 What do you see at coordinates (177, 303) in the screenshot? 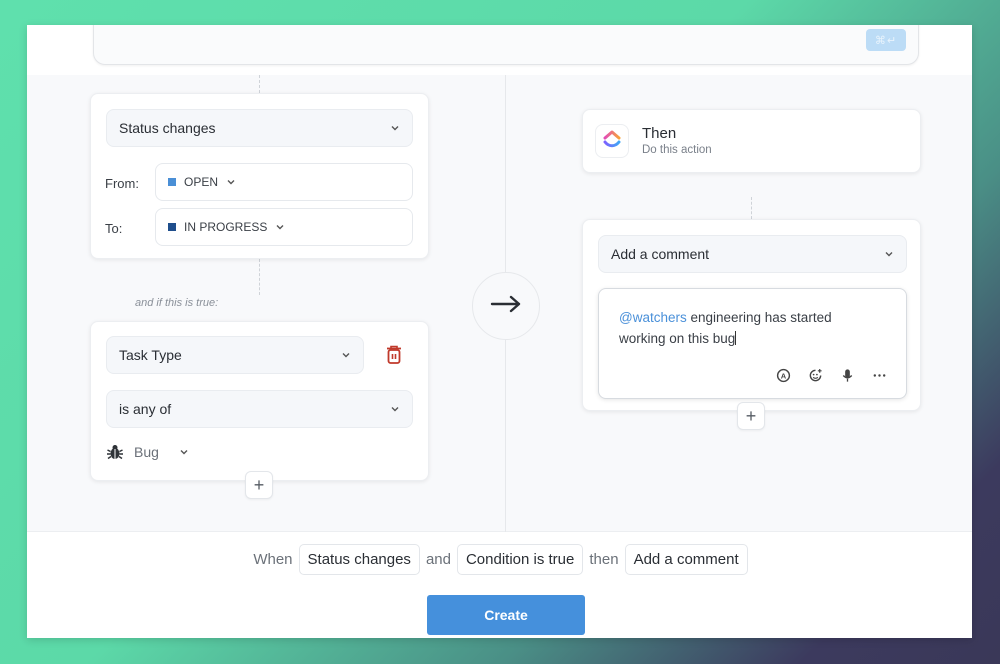
I see `condition-note: and if this is true:` at bounding box center [177, 303].